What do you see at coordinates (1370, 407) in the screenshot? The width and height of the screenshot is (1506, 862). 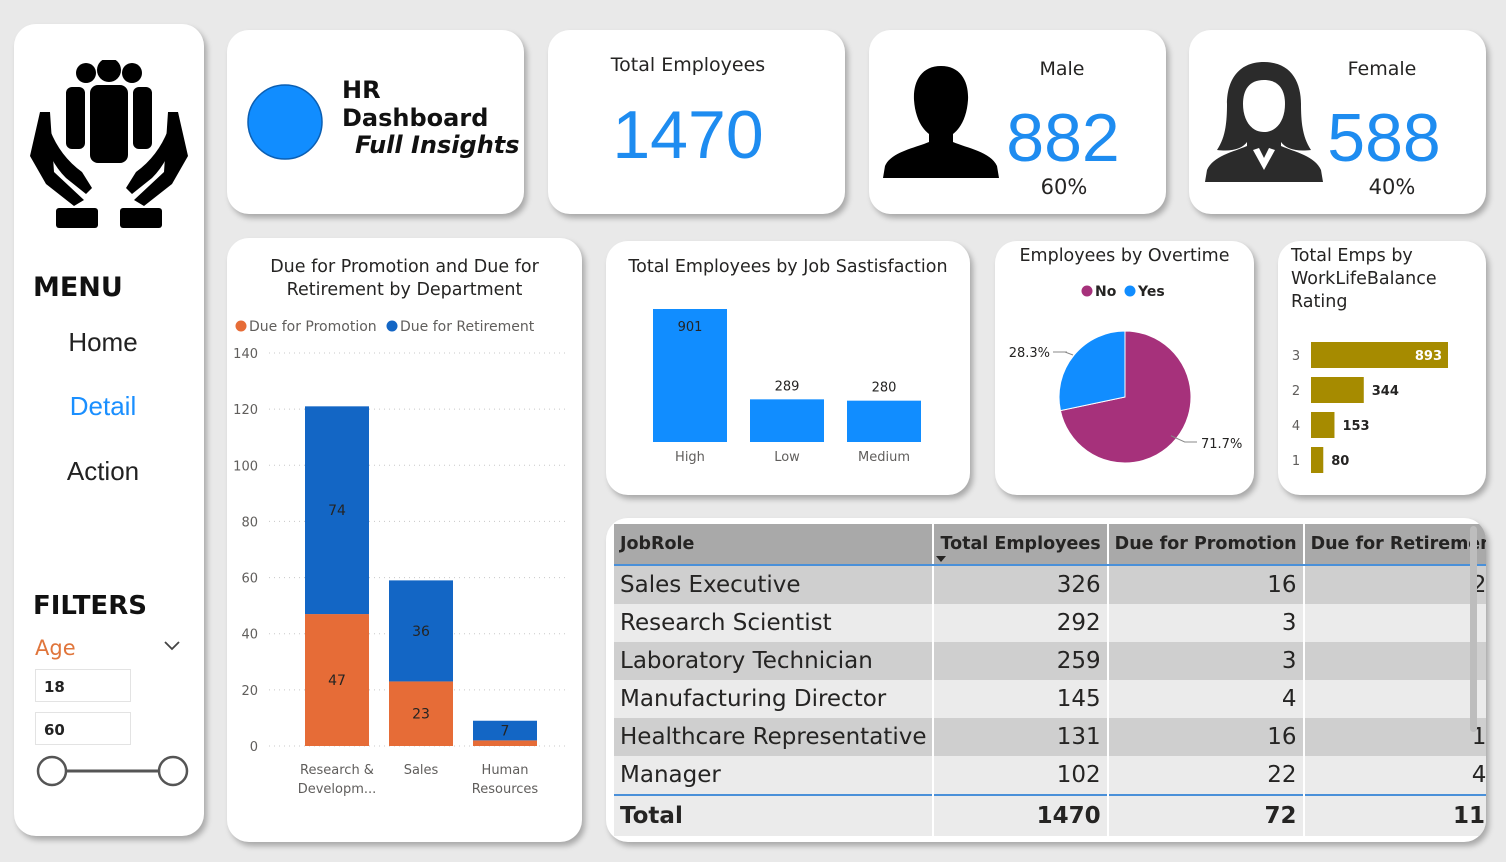 I see `worklife-bar-chart: 3 893 2 344 4 153 1 80` at bounding box center [1370, 407].